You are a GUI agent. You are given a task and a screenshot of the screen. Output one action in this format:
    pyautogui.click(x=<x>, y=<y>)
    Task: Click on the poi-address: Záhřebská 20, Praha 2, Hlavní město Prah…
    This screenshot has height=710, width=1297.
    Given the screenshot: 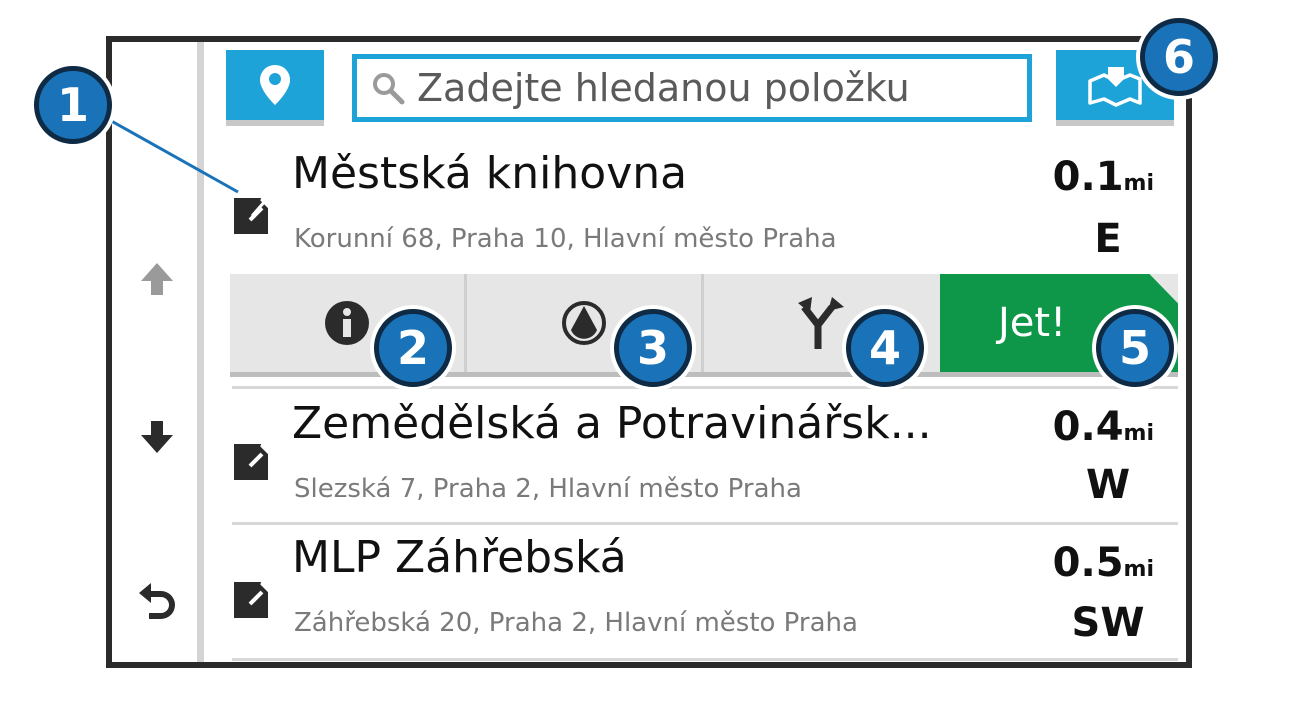 What is the action you would take?
    pyautogui.click(x=576, y=623)
    